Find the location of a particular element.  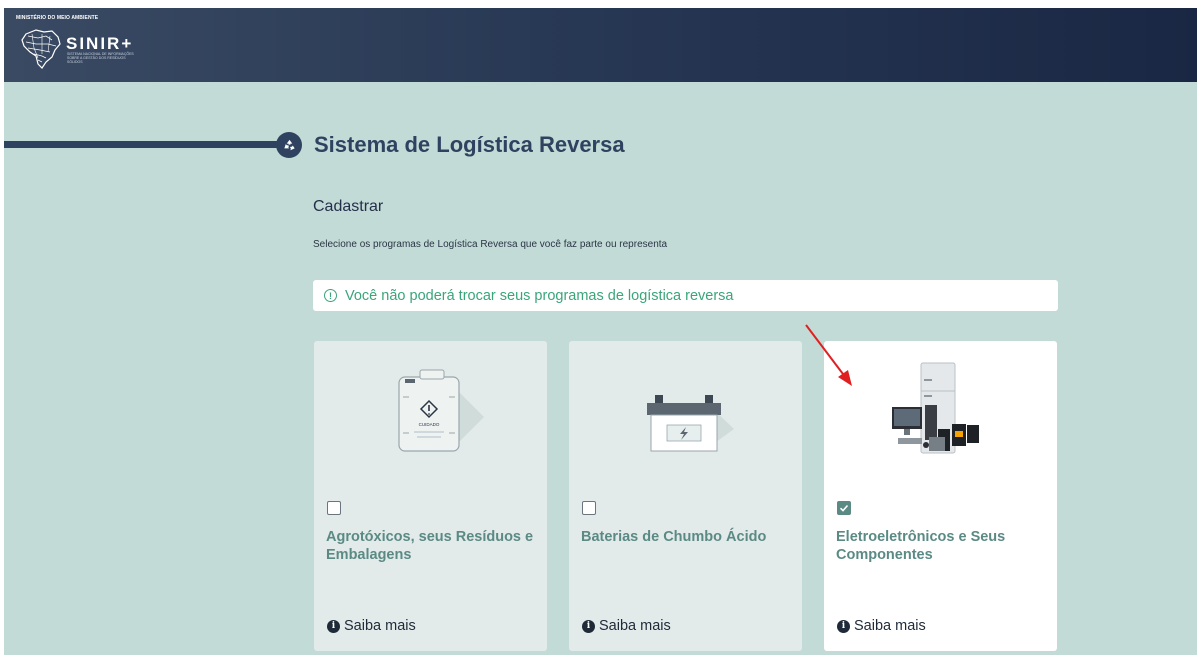

checkbox-agrotoxicos is located at coordinates (334, 508).